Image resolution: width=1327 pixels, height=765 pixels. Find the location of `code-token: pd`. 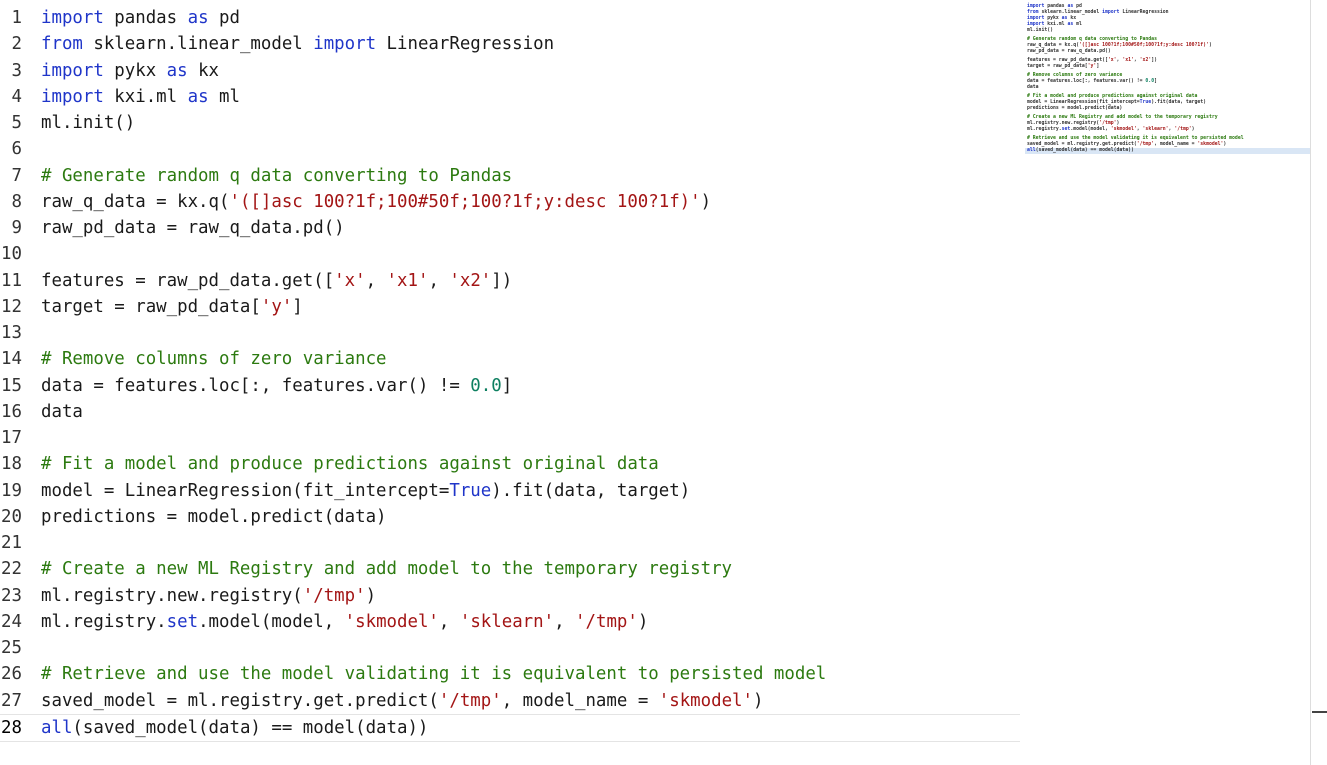

code-token: pd is located at coordinates (224, 18).